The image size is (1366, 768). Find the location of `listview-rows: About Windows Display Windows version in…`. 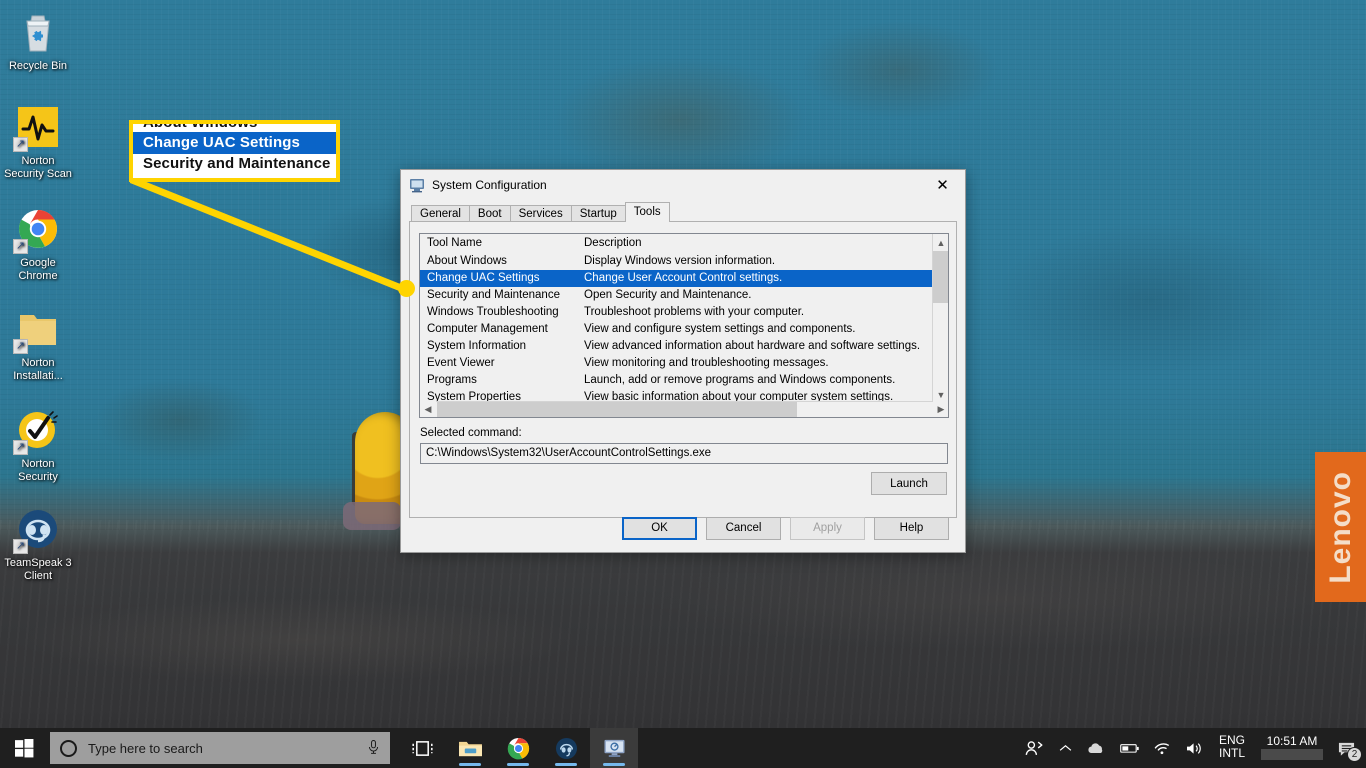

listview-rows: About Windows Display Windows version in… is located at coordinates (684, 335).